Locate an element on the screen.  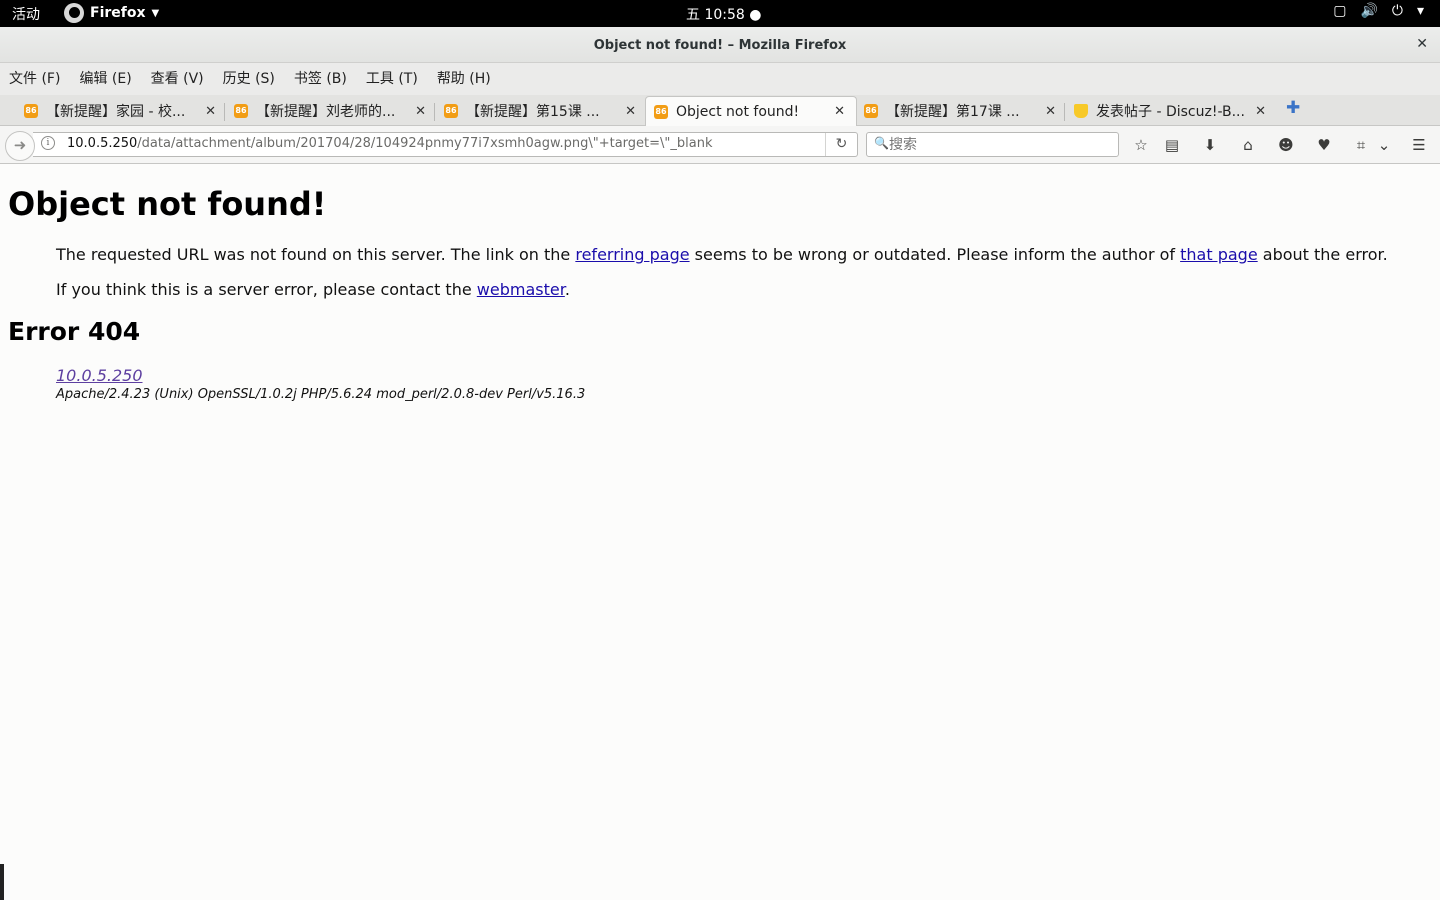
that-page-link: that page is located at coordinates (1219, 254).